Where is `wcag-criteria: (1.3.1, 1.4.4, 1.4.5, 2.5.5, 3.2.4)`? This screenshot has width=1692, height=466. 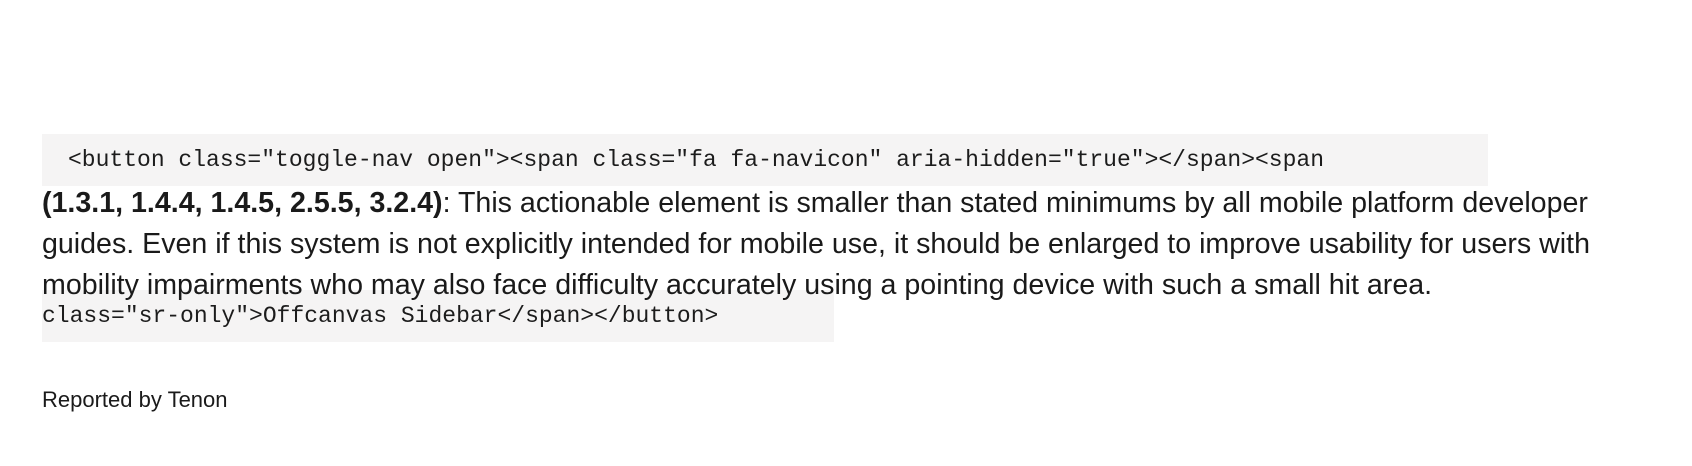 wcag-criteria: (1.3.1, 1.4.4, 1.4.5, 2.5.5, 3.2.4) is located at coordinates (242, 203).